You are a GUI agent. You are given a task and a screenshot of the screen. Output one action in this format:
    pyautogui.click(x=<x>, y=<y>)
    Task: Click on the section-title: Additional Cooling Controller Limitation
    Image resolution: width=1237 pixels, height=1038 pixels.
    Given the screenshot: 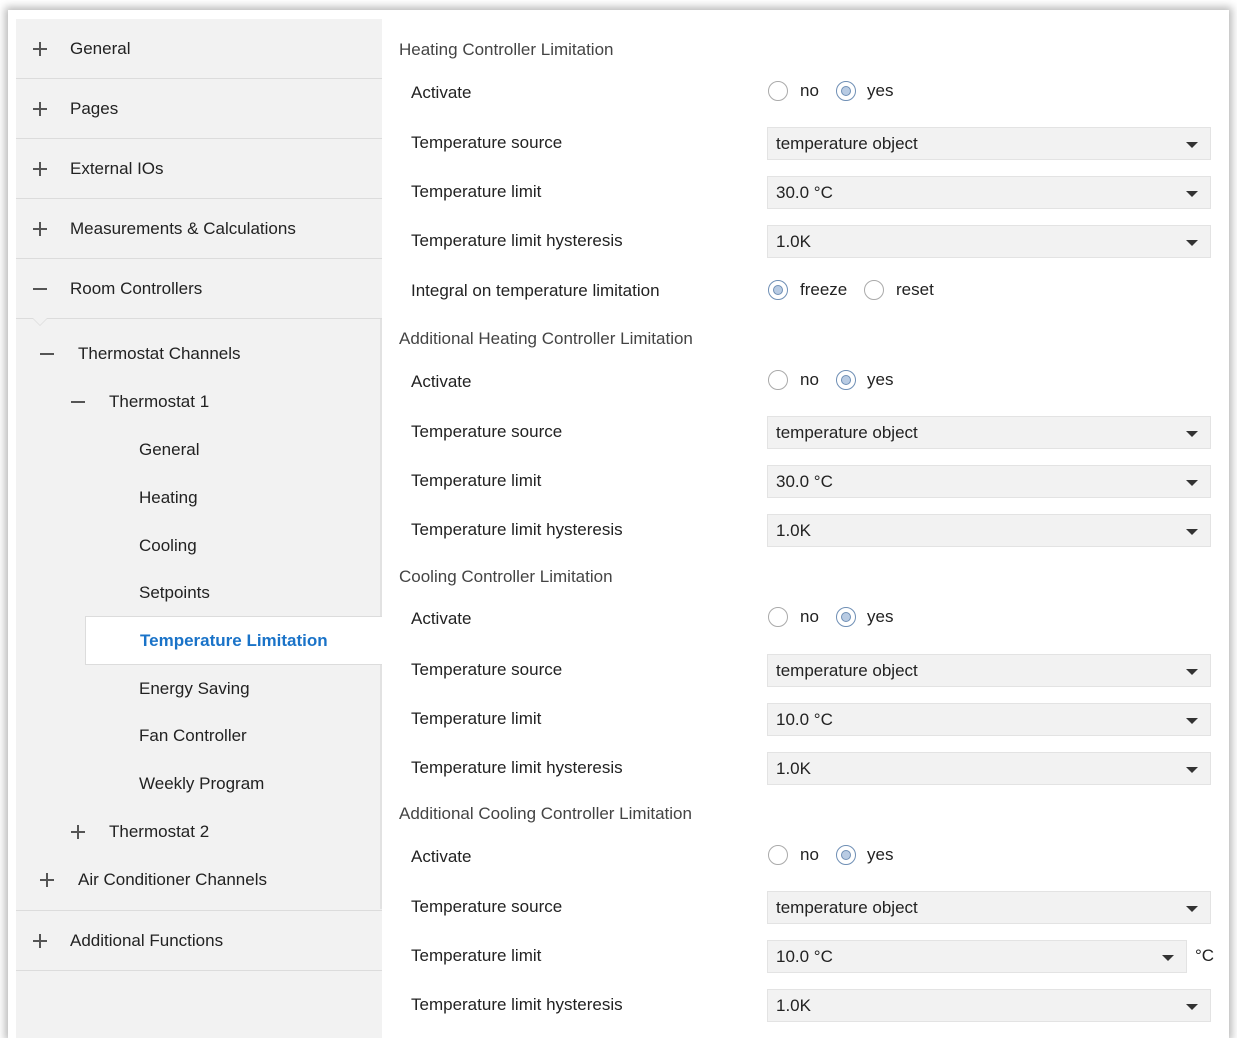 What is the action you would take?
    pyautogui.click(x=545, y=813)
    